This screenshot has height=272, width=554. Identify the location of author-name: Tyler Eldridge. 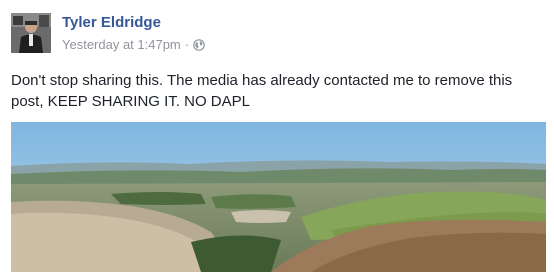
(111, 23).